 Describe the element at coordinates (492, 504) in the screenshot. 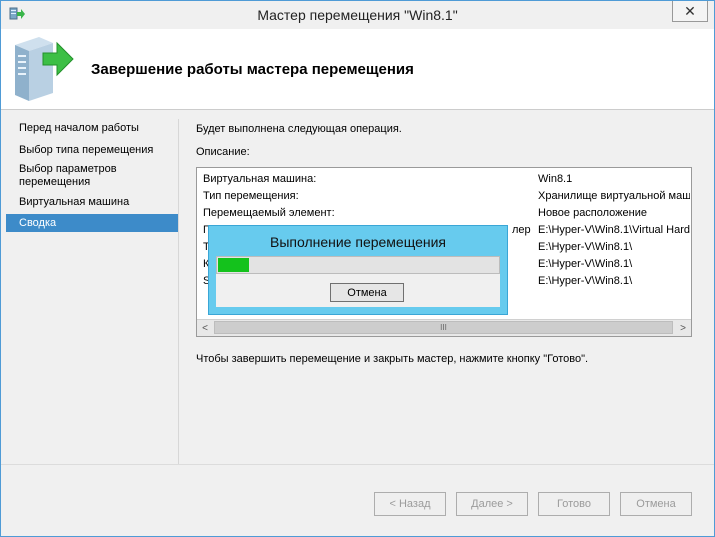

I see `next-button: Далее >` at that location.